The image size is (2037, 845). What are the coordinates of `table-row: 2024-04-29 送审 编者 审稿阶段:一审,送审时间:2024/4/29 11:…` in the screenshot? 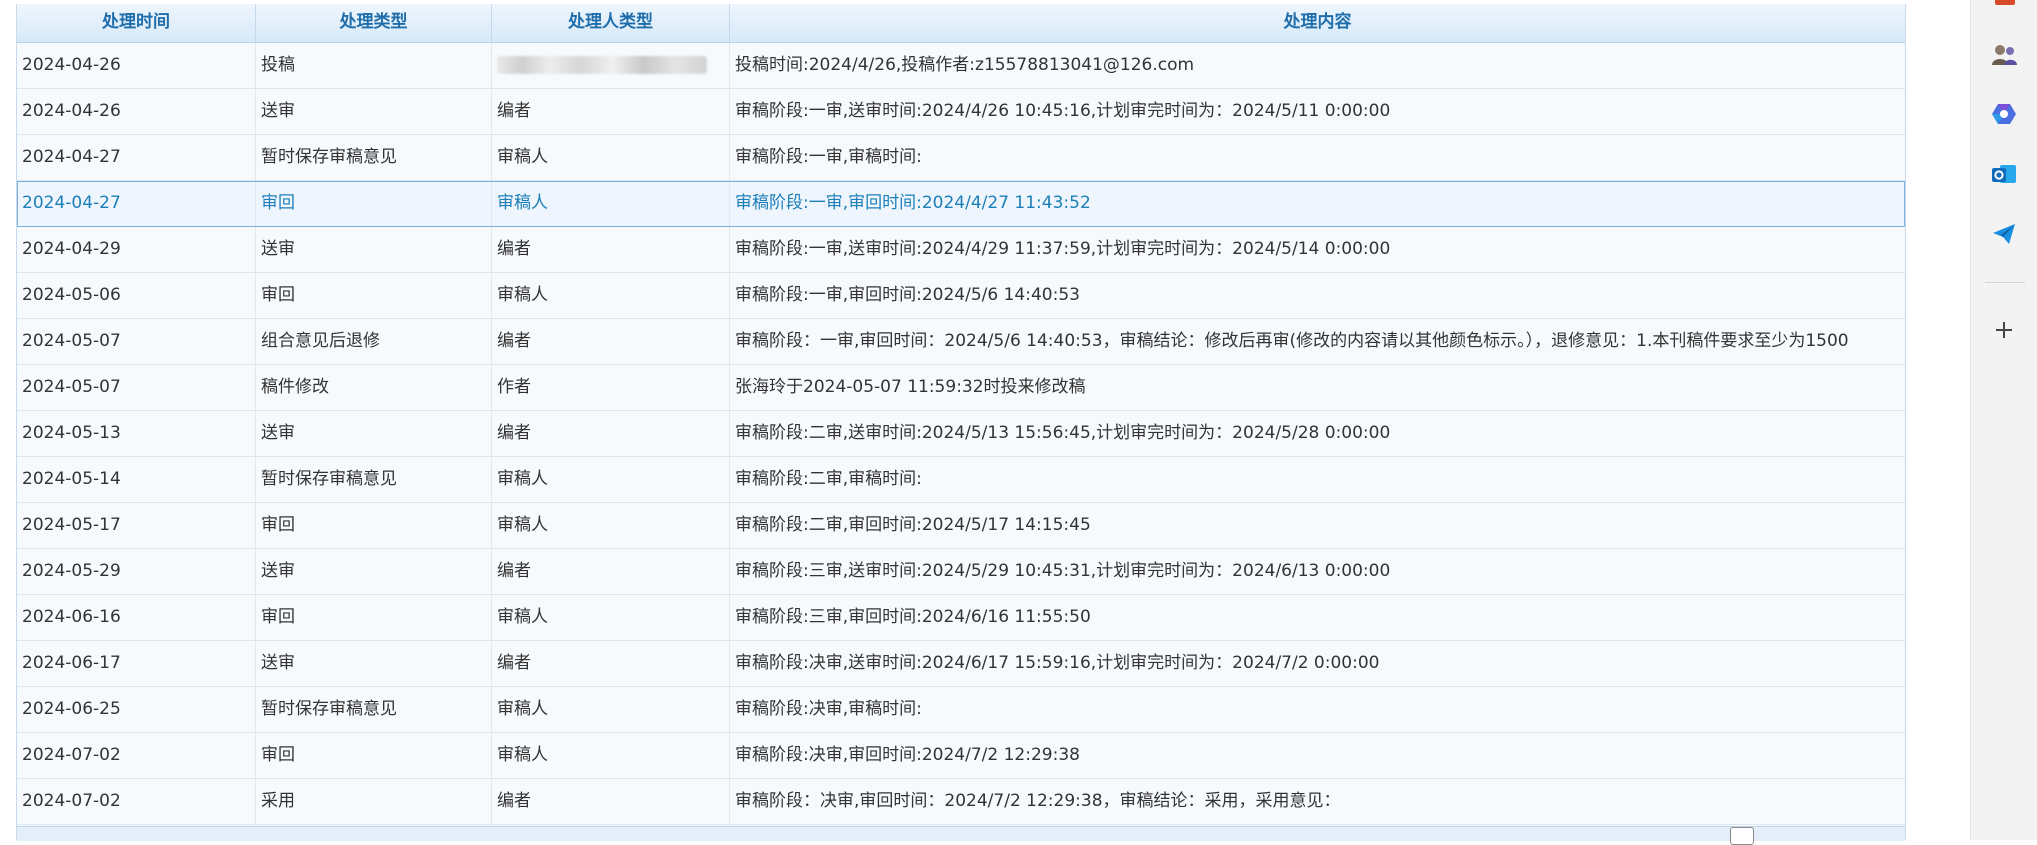 It's located at (961, 250).